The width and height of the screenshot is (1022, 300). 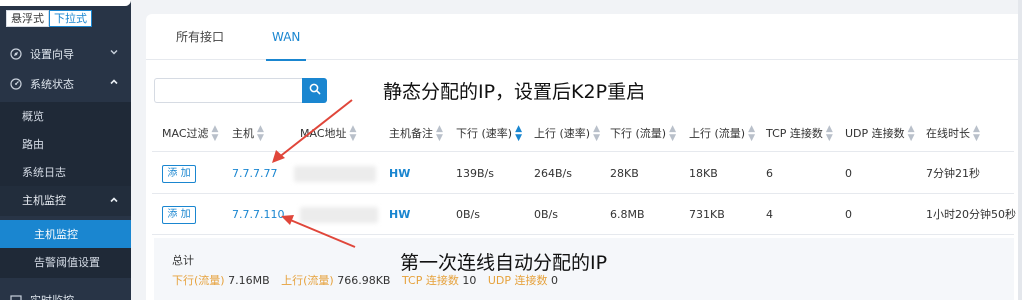 I want to click on sort-desc-icon: ▲ ▼, so click(x=519, y=133).